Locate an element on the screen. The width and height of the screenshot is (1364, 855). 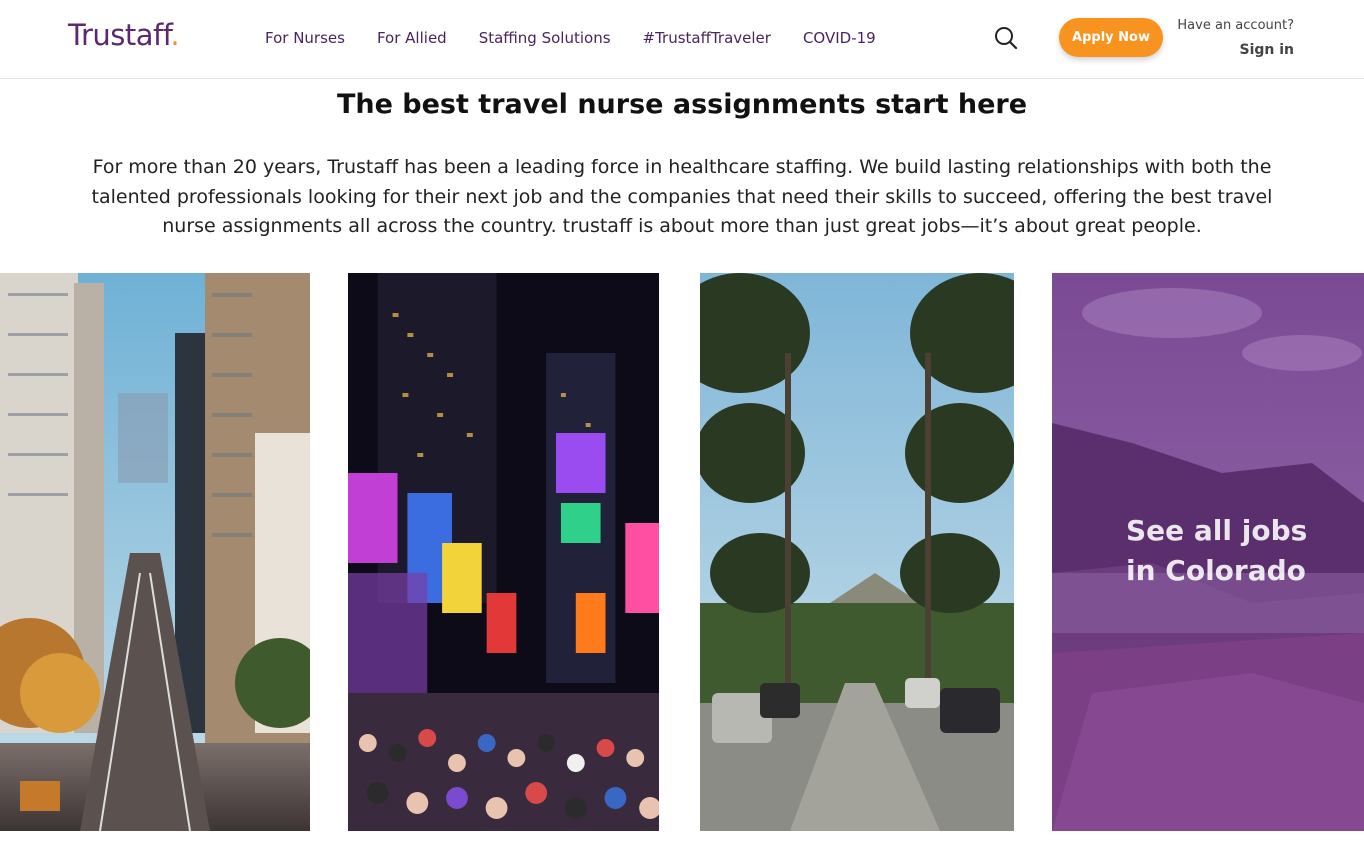
account-area: Have an account? Sign in is located at coordinates (1232, 39).